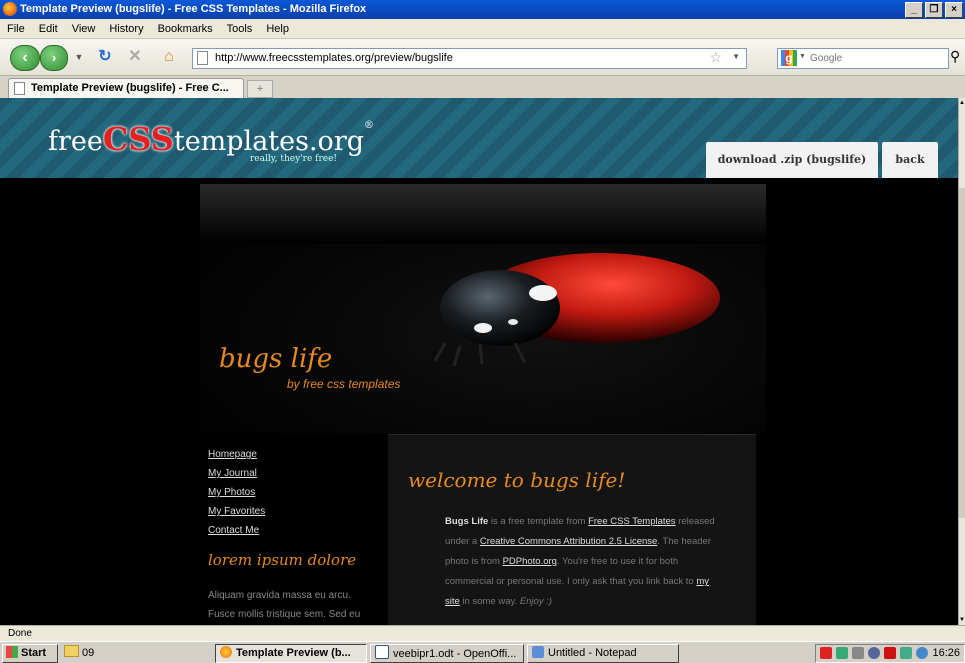 This screenshot has width=965, height=663. What do you see at coordinates (517, 480) in the screenshot?
I see `welcome-heading: welcome to bugs life!` at bounding box center [517, 480].